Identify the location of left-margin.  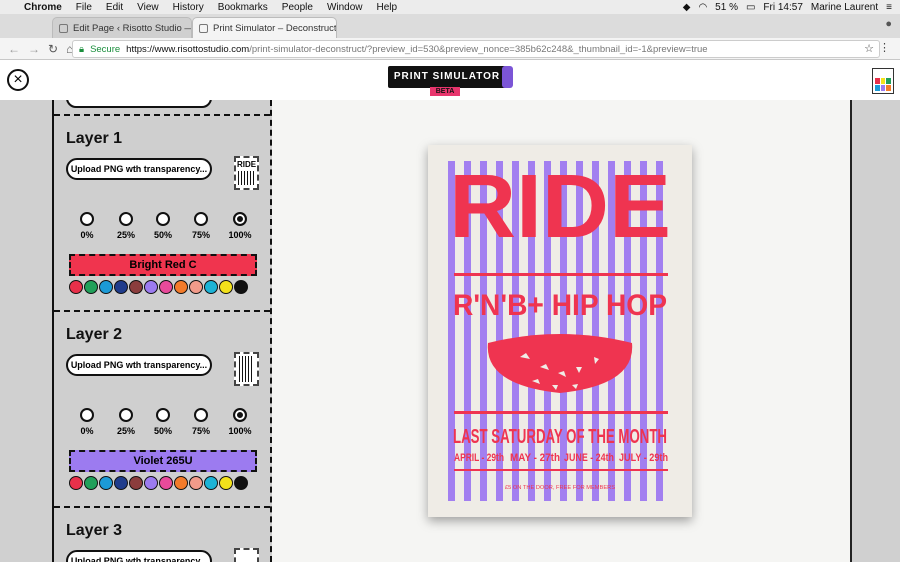
(26, 331).